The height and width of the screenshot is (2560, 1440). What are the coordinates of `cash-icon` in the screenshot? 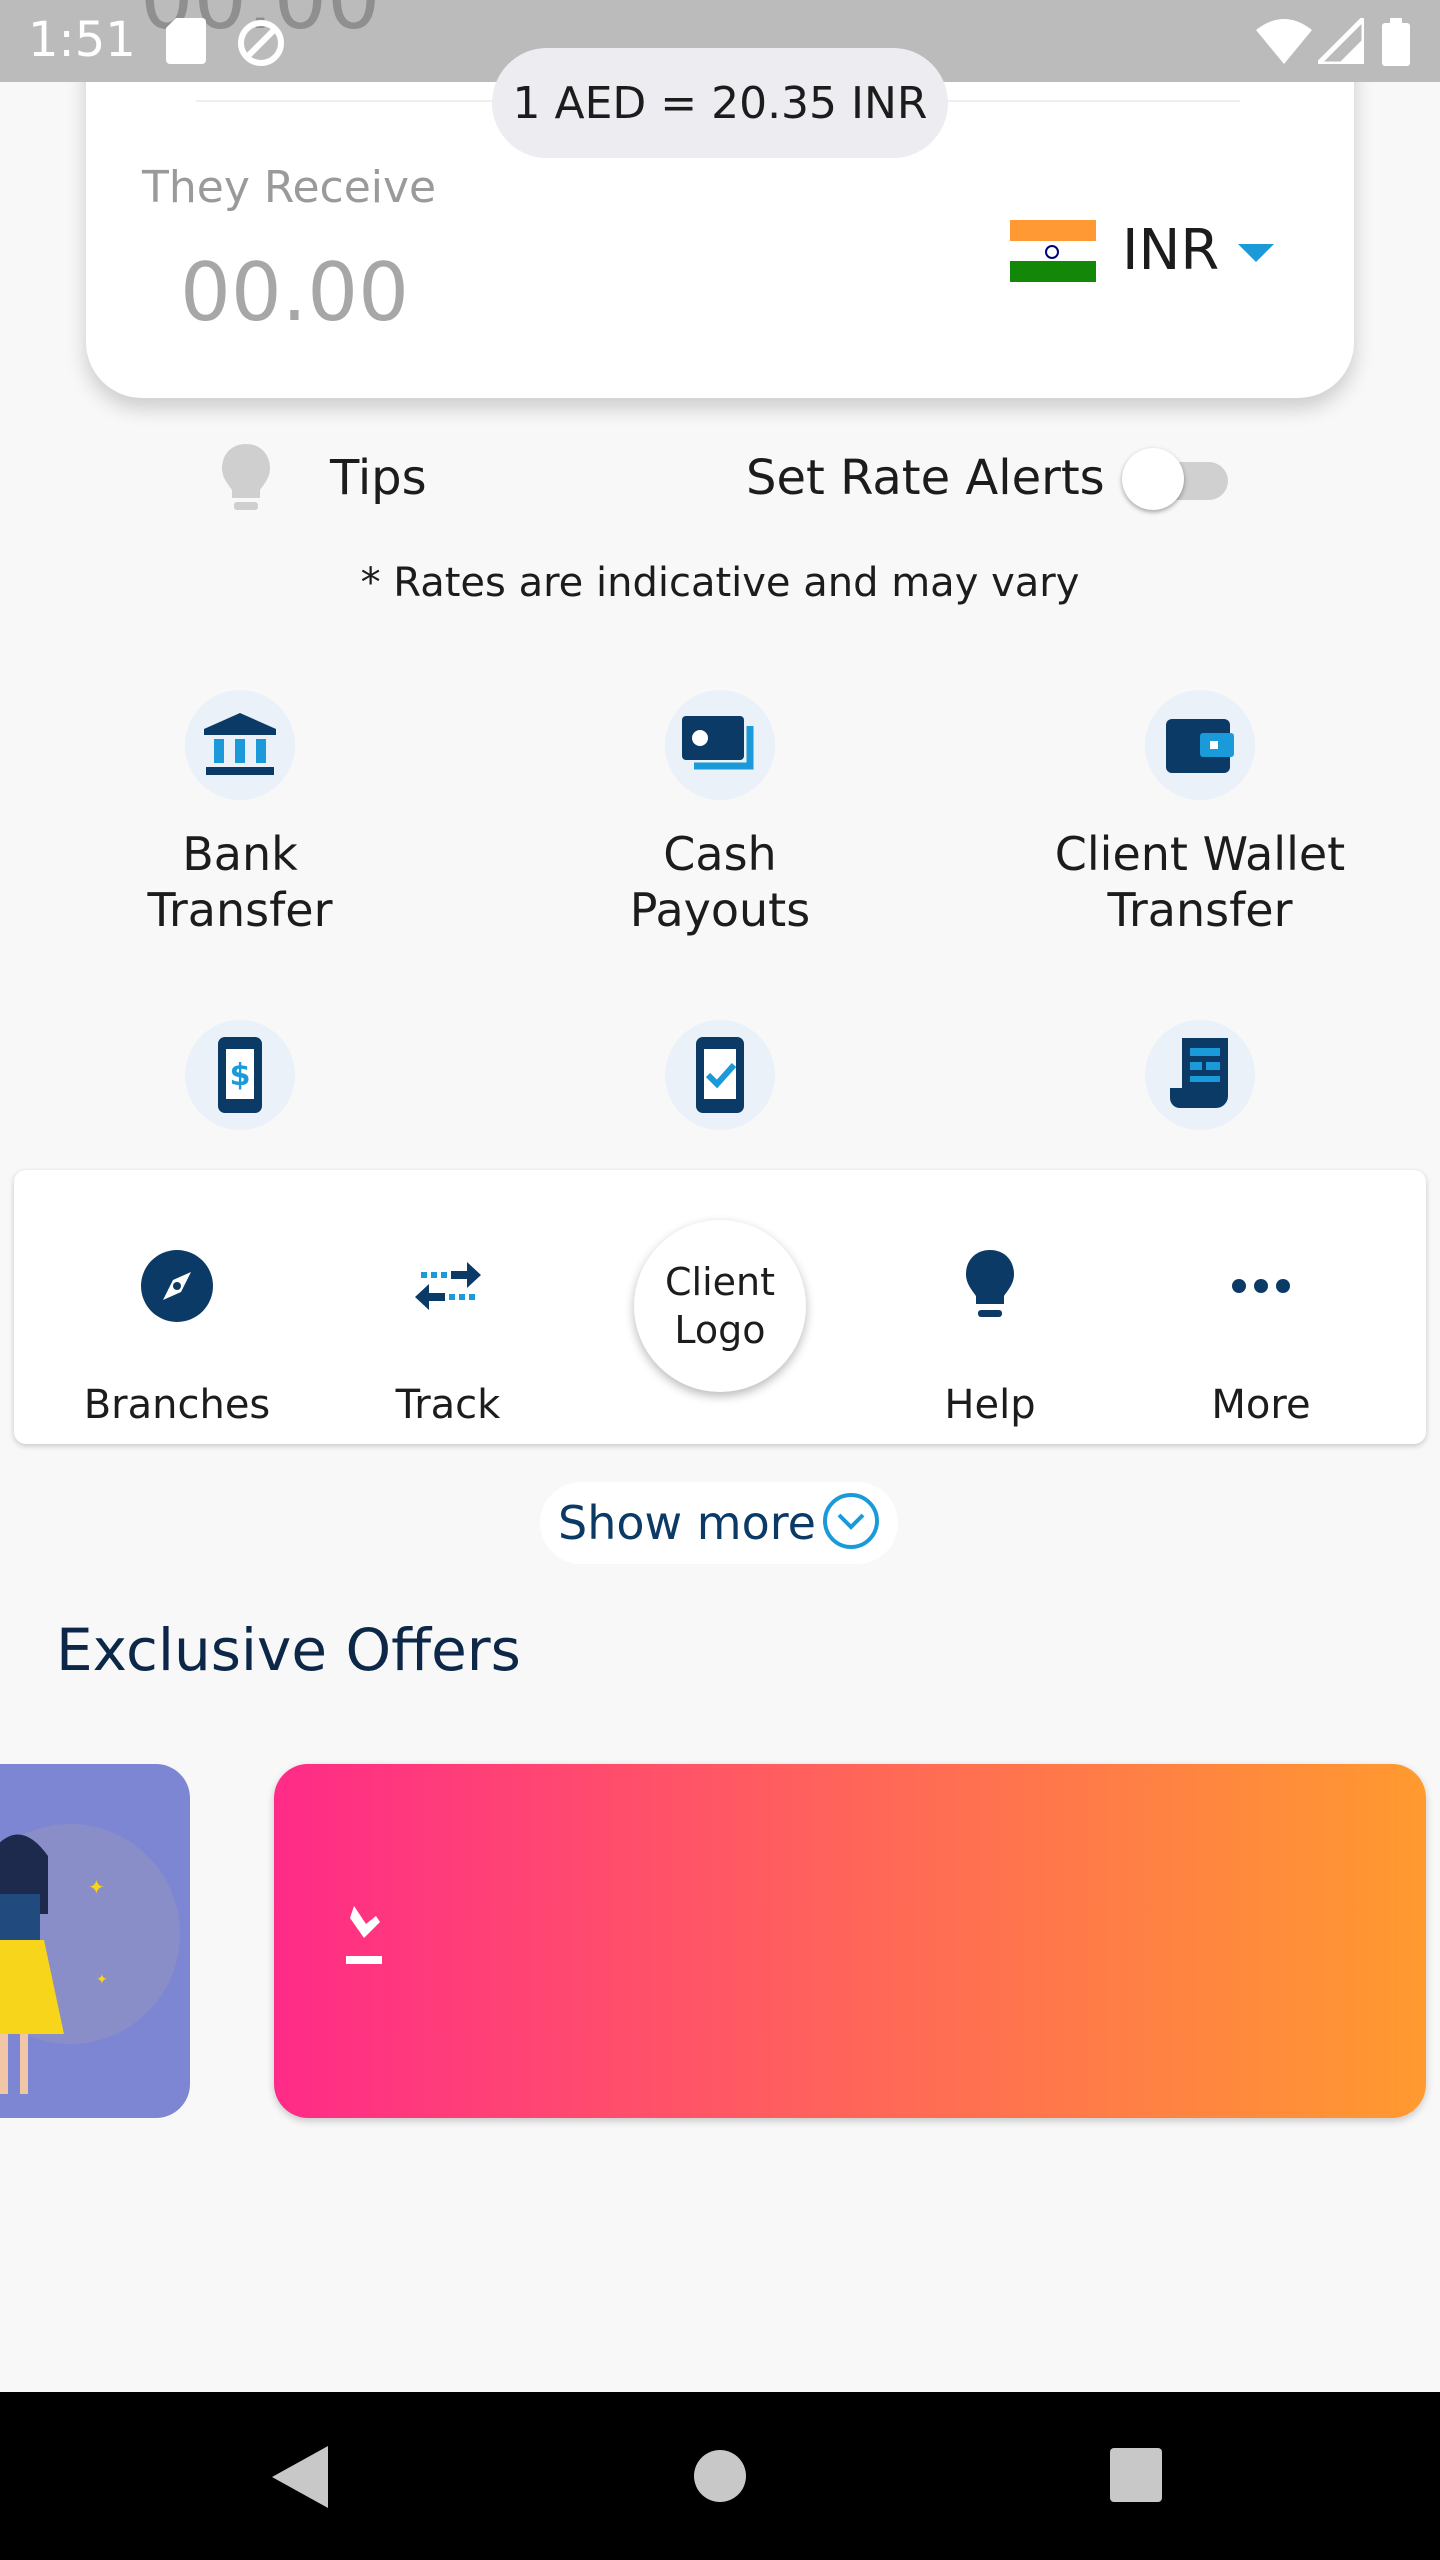 It's located at (720, 745).